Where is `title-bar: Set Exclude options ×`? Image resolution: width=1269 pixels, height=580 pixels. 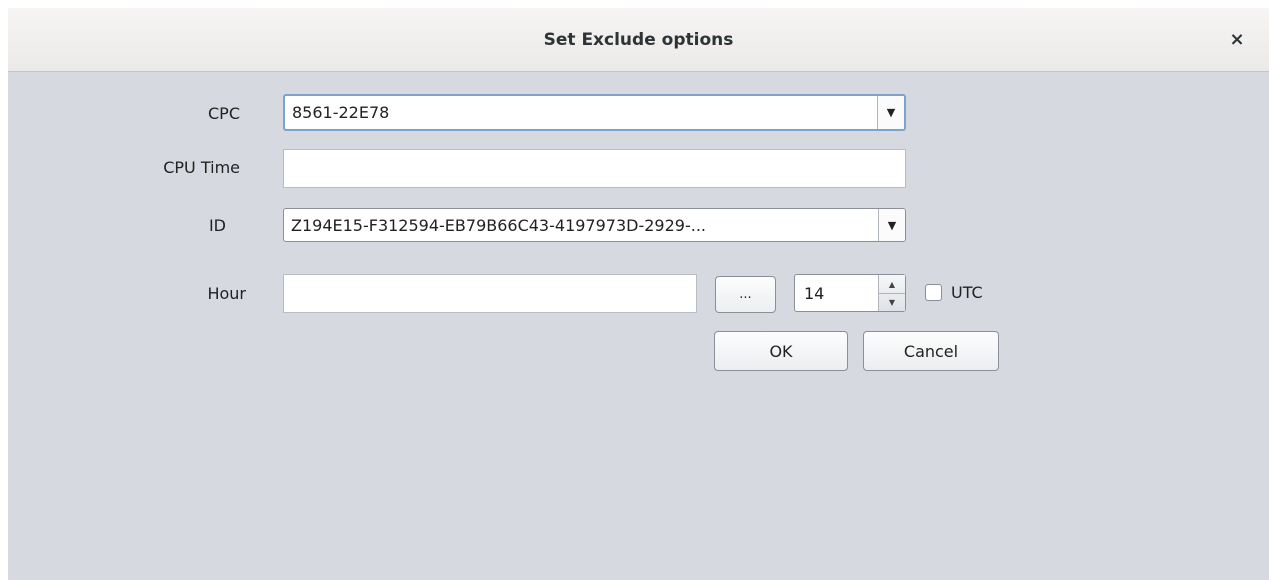 title-bar: Set Exclude options × is located at coordinates (638, 40).